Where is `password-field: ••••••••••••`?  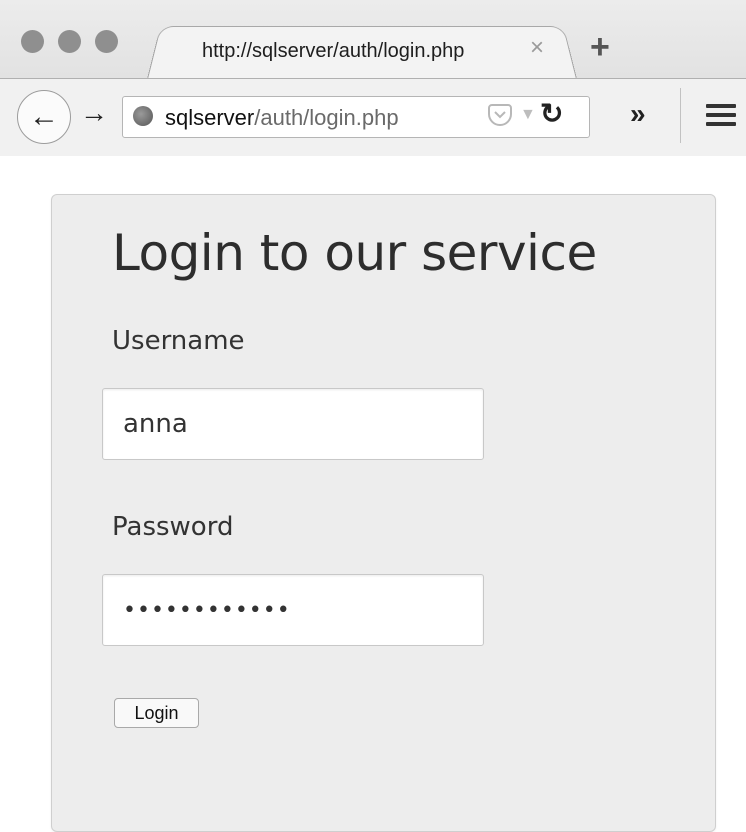
password-field: •••••••••••• is located at coordinates (293, 610).